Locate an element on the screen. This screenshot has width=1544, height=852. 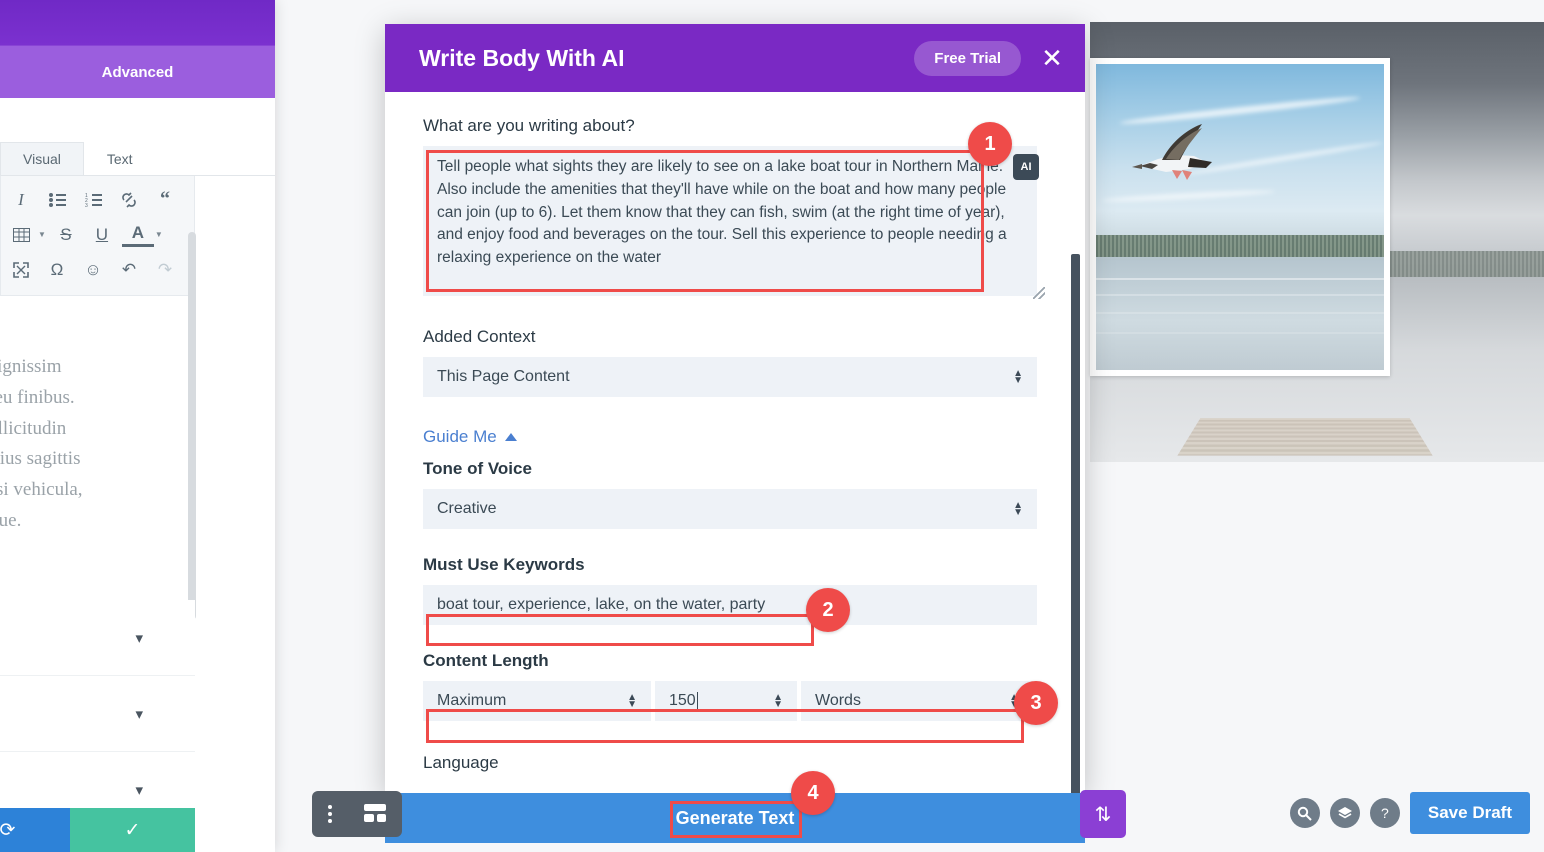
hero-dock is located at coordinates (1305, 437).